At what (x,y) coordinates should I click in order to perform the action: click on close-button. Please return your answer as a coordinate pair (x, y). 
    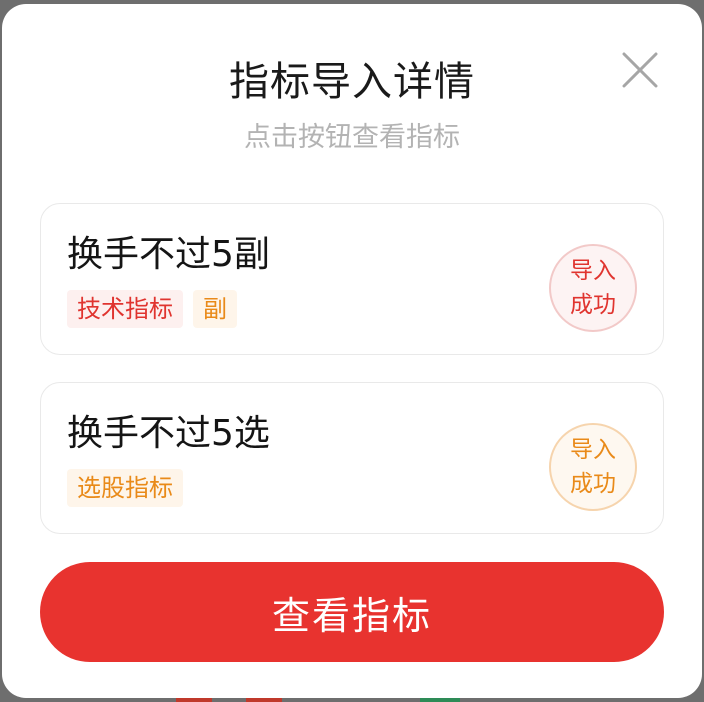
    Looking at the image, I should click on (640, 70).